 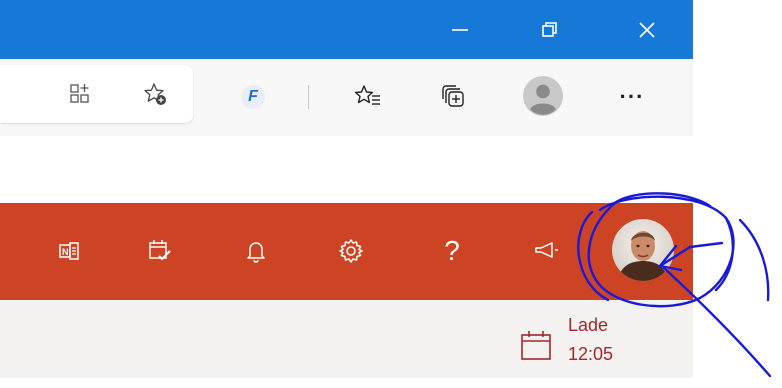 I want to click on close-button, so click(x=647, y=29).